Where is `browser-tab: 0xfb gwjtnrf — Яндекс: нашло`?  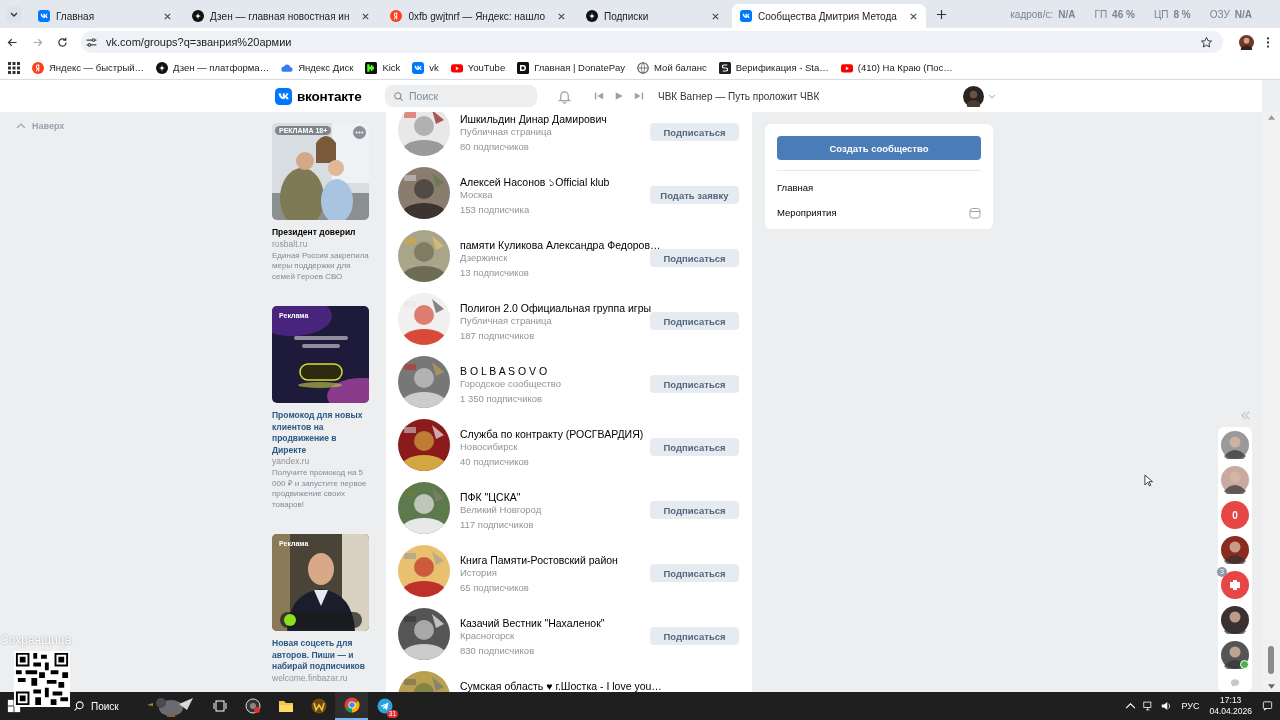 browser-tab: 0xfb gwjtnrf — Яндекс: нашло is located at coordinates (478, 16).